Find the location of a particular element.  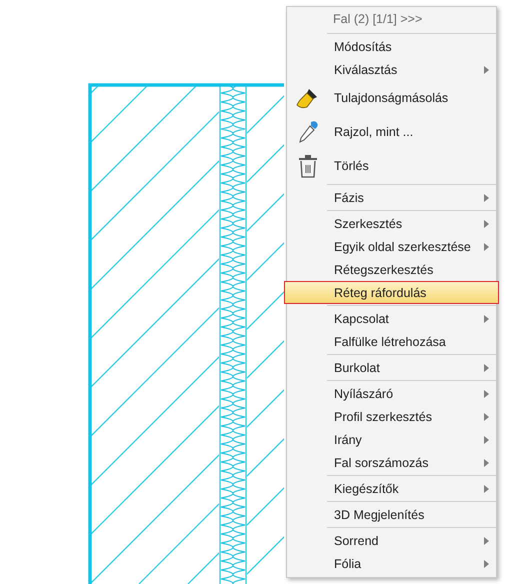

menu-item: Fal sorszámozás is located at coordinates (391, 462).